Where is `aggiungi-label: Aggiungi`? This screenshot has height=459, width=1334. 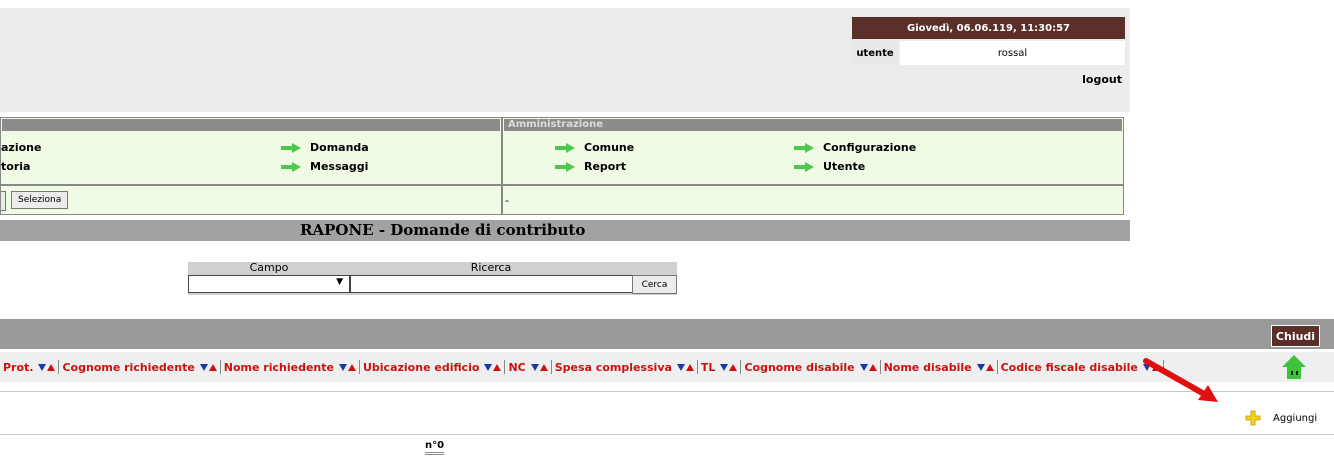
aggiungi-label: Aggiungi is located at coordinates (1295, 418).